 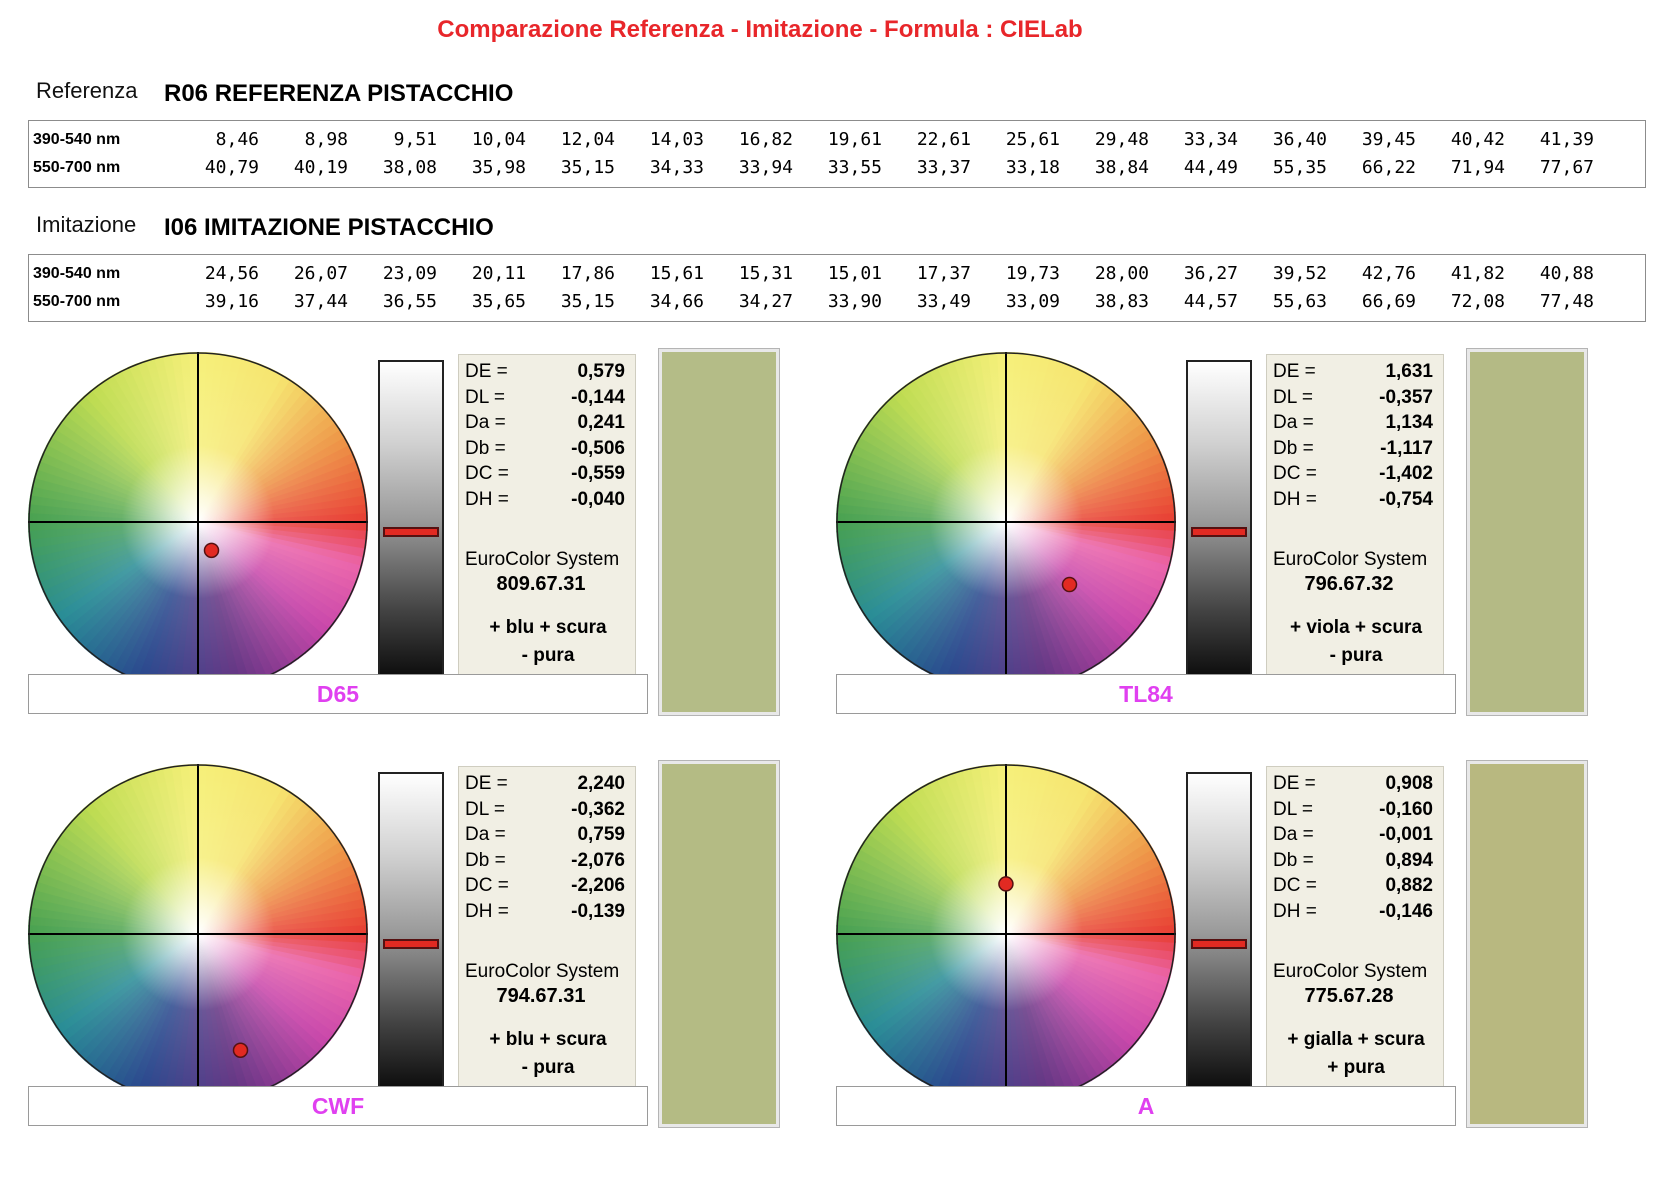 What do you see at coordinates (943, 273) in the screenshot?
I see `spectra-value: 17,37` at bounding box center [943, 273].